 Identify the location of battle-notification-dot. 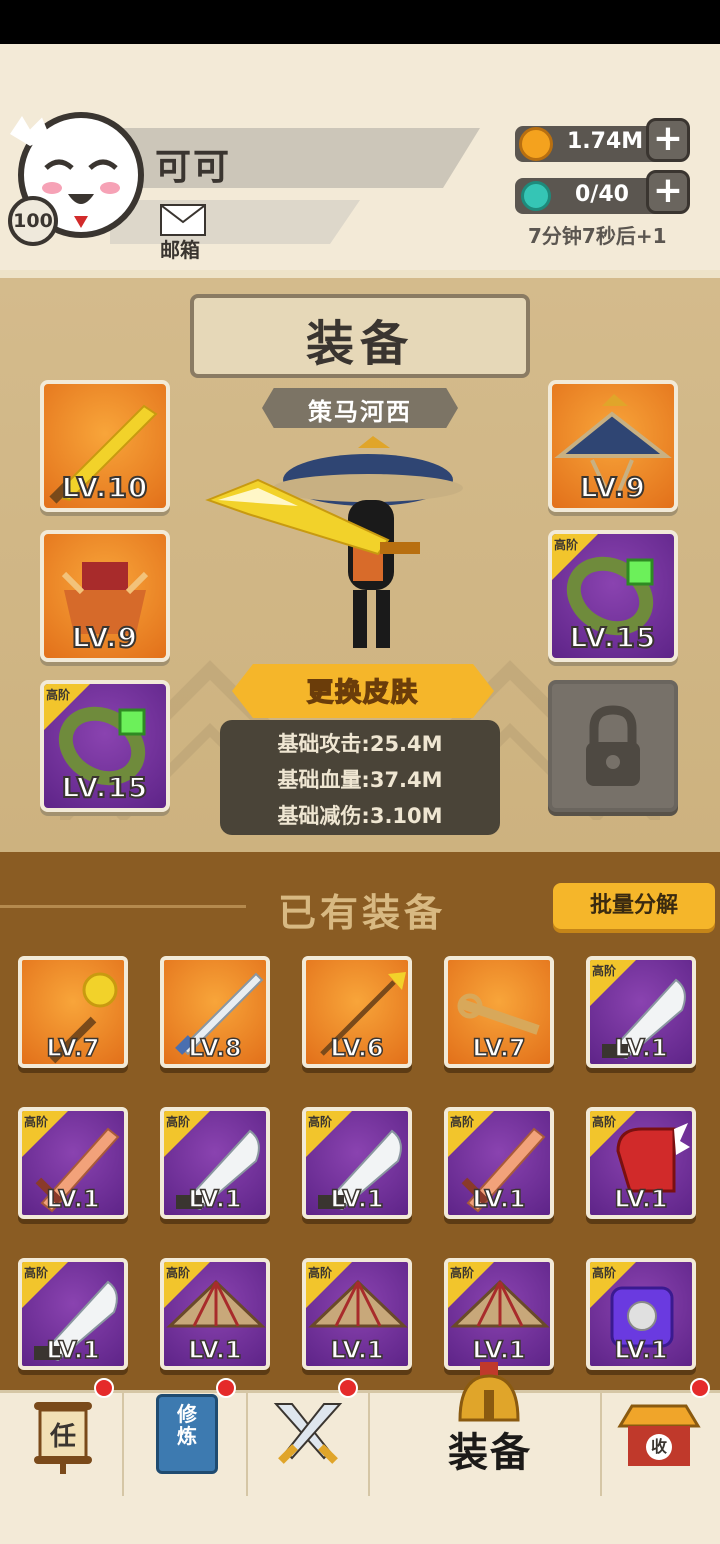
(348, 1388).